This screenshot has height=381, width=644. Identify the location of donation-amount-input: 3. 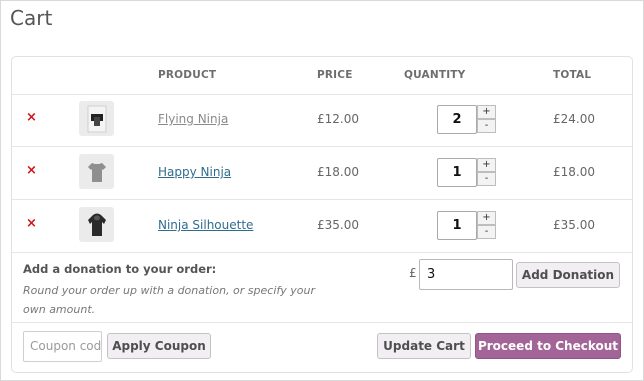
(466, 274).